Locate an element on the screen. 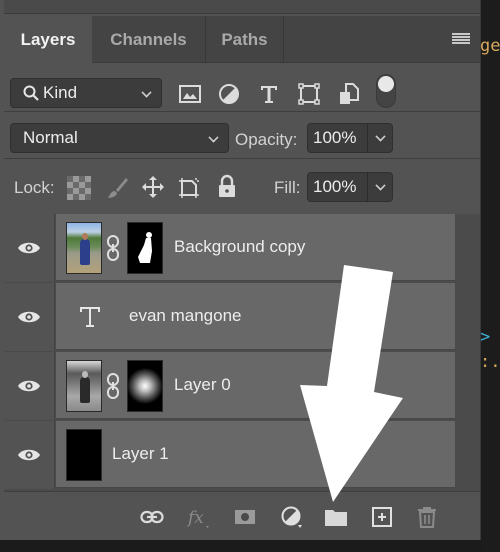 The width and height of the screenshot is (500, 552). opacity-label: Opacity: is located at coordinates (266, 139).